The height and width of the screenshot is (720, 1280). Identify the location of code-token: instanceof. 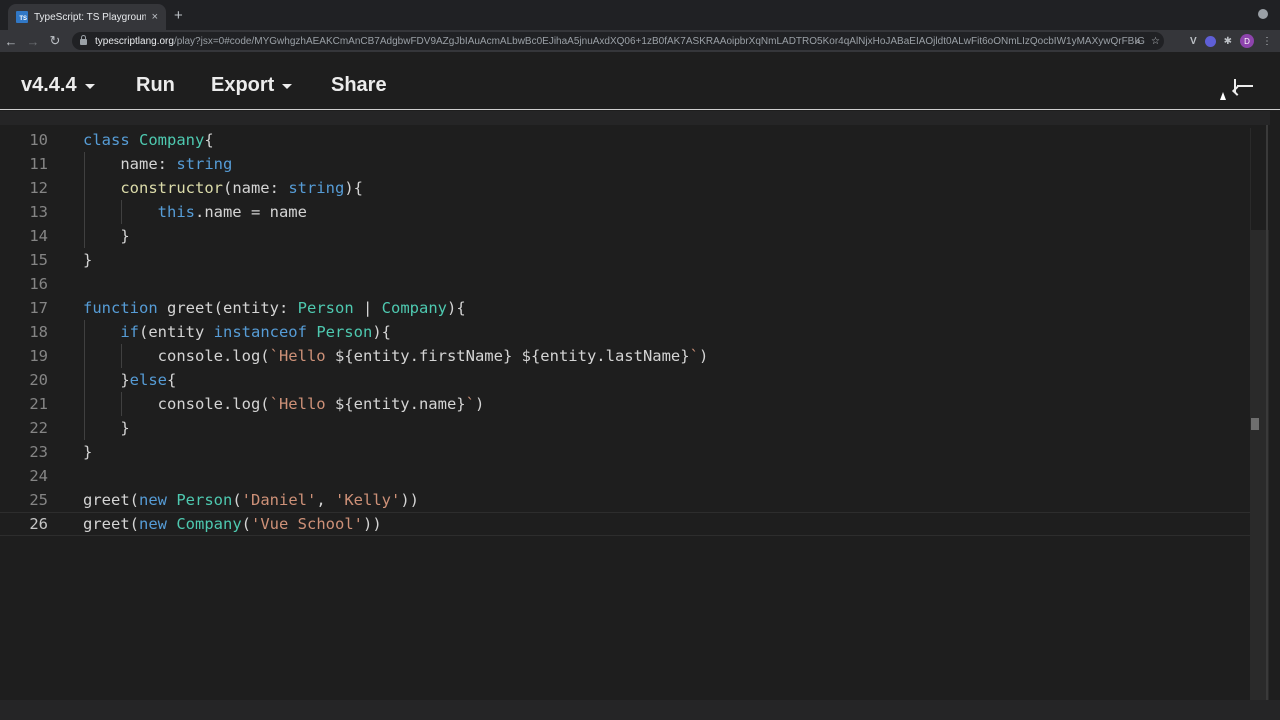
(265, 332).